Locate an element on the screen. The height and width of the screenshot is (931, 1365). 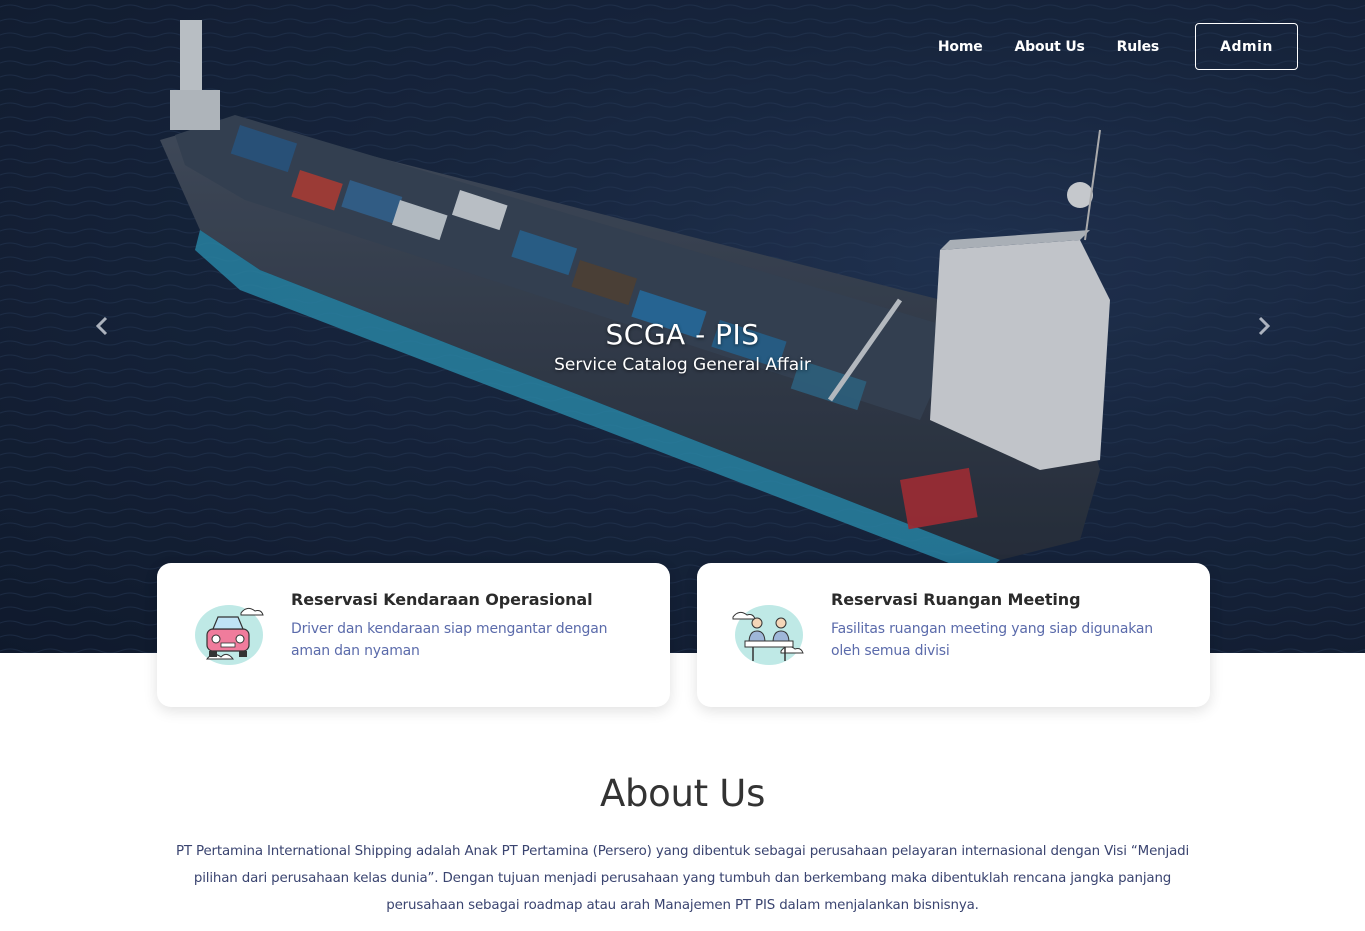
nav-rules-link: Rules is located at coordinates (1138, 47).